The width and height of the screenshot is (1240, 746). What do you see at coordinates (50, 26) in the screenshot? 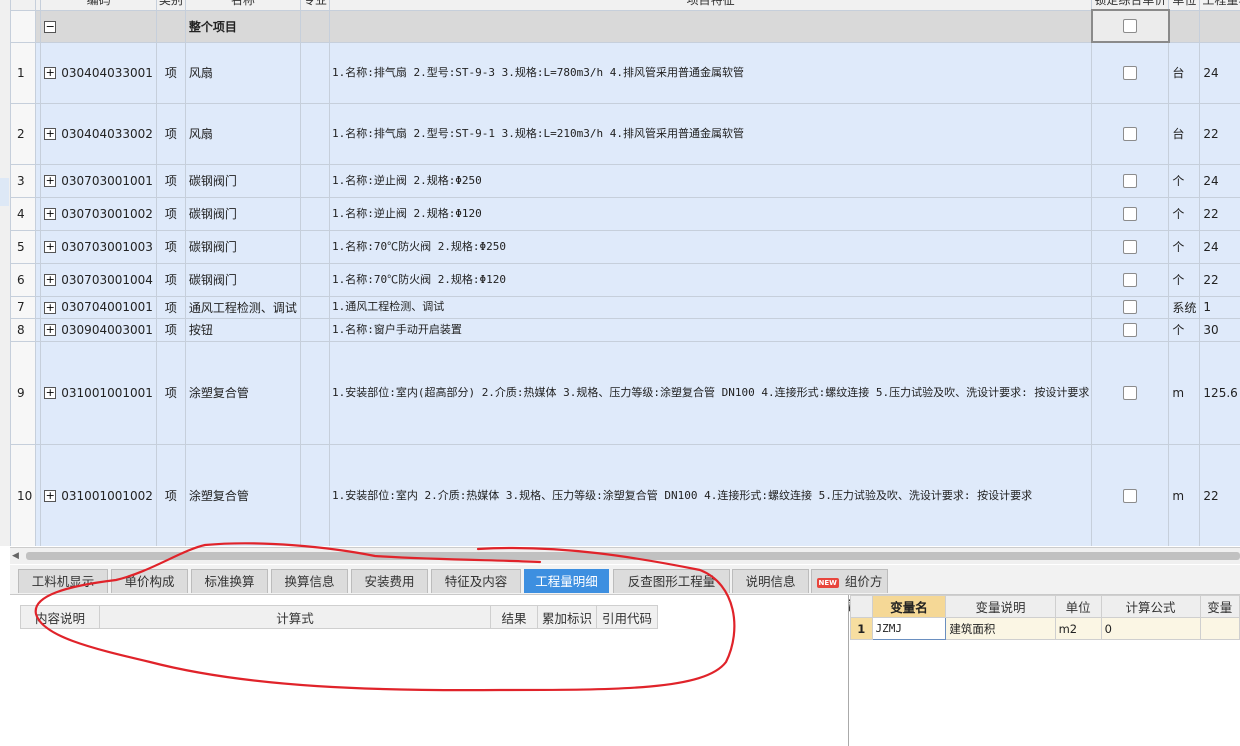
I see `collapse-icon: −` at bounding box center [50, 26].